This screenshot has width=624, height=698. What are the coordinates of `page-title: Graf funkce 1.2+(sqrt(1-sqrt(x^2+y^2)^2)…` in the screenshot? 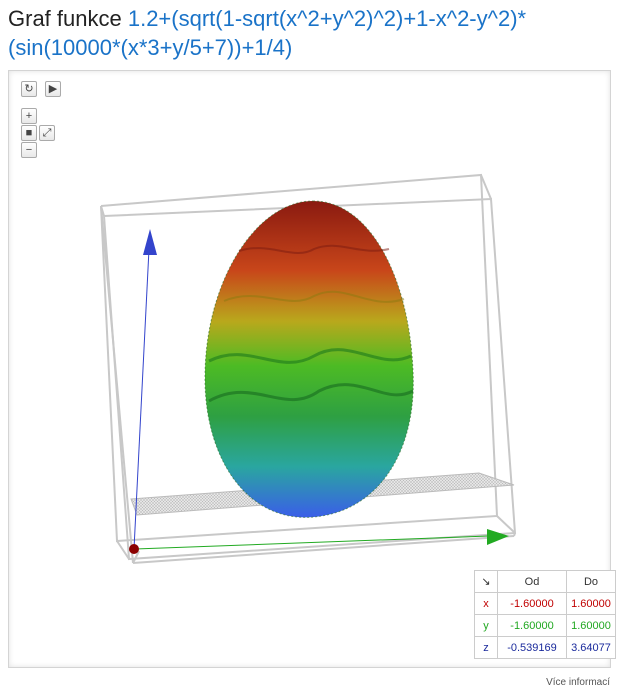 It's located at (313, 33).